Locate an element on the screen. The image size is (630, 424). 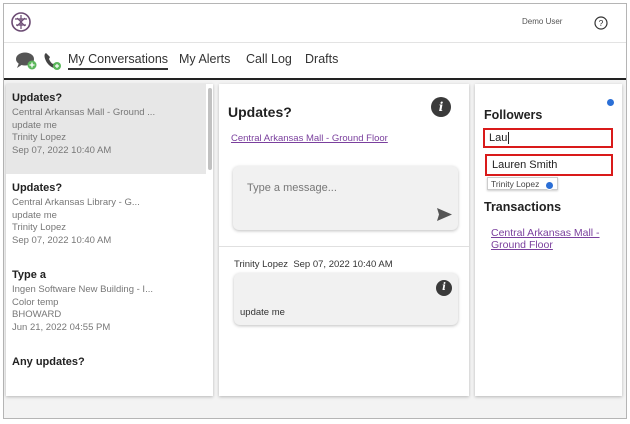
followers-heading: Followers is located at coordinates (513, 115).